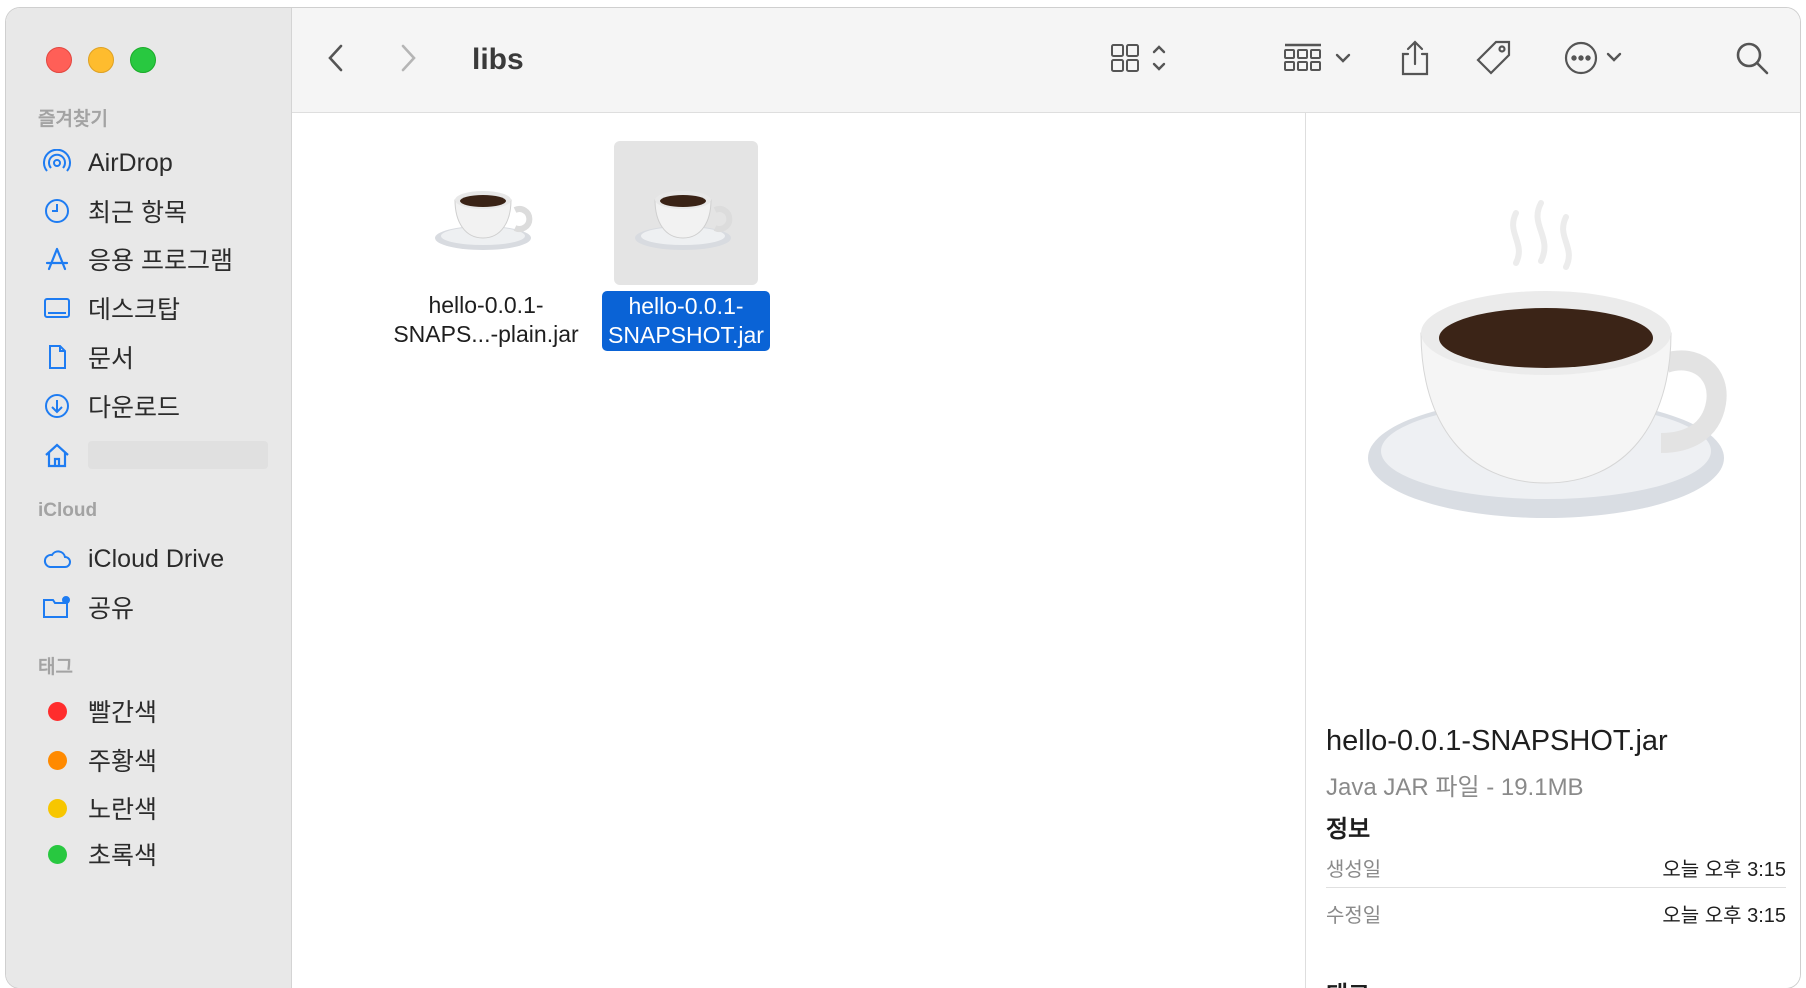  Describe the element at coordinates (123, 856) in the screenshot. I see `sidebar-item-label: 초록색` at that location.